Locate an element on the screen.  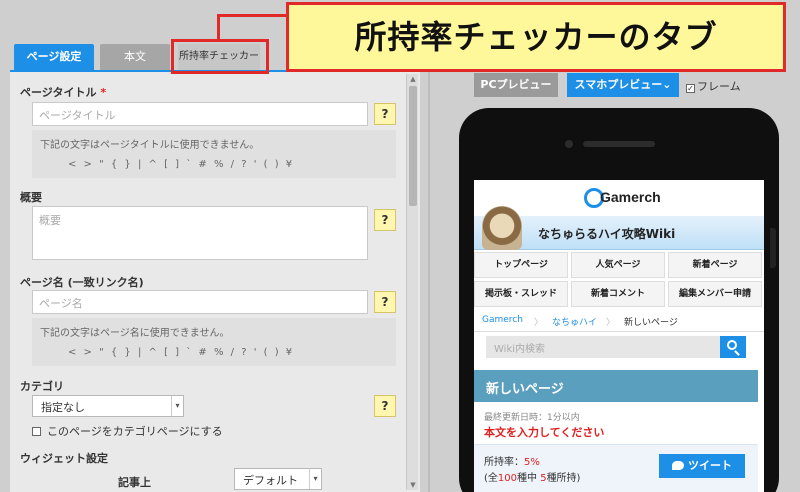
page-name-forbidden-chars: < > " { } | ^ [ ] ` # % / ? ' ( ) ¥ is located at coordinates (181, 352).